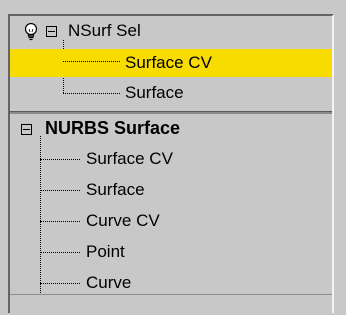 This screenshot has width=346, height=315. I want to click on subobject-item-selected: Surface CV, so click(171, 63).